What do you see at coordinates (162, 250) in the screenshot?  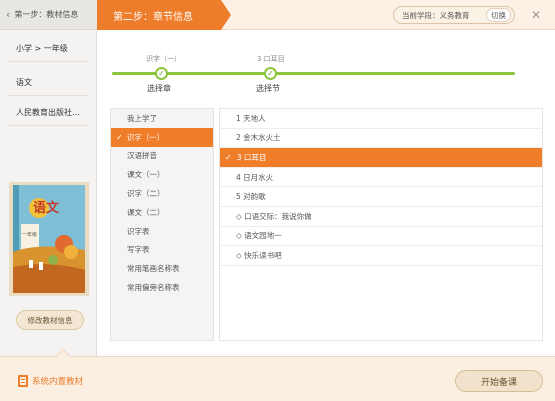 I see `chapter-item: 写字表` at bounding box center [162, 250].